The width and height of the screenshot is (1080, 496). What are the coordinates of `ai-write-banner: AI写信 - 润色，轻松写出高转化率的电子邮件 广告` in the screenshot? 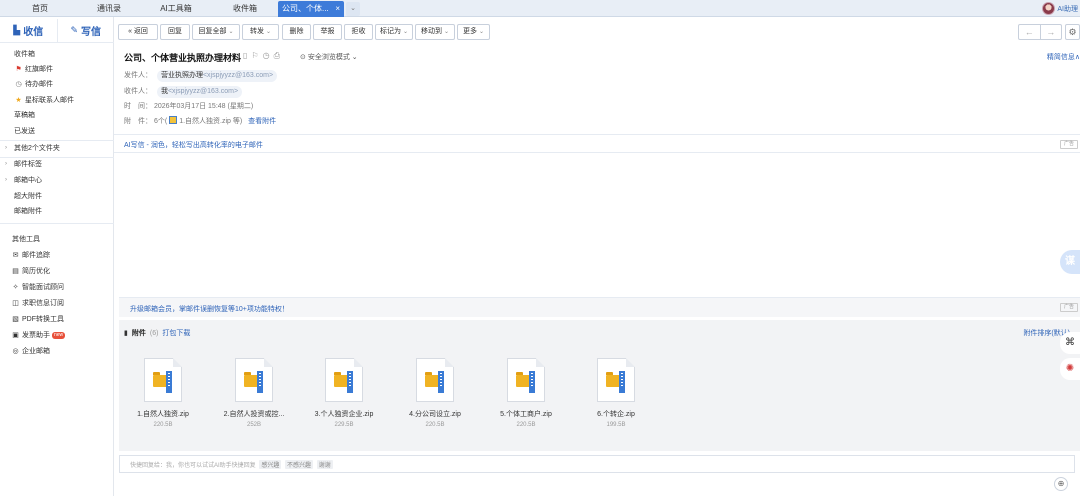 It's located at (597, 143).